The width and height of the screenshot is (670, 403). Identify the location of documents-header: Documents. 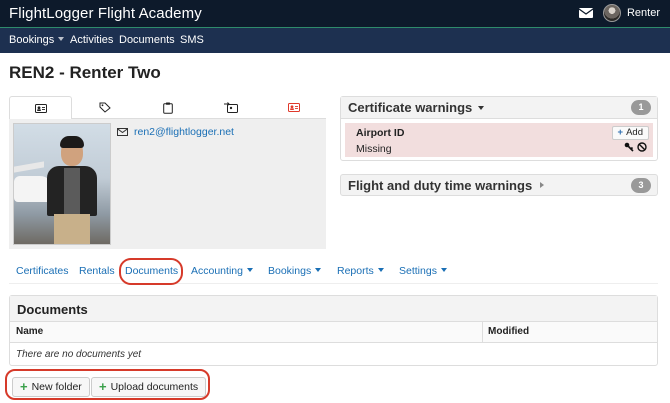
(333, 309).